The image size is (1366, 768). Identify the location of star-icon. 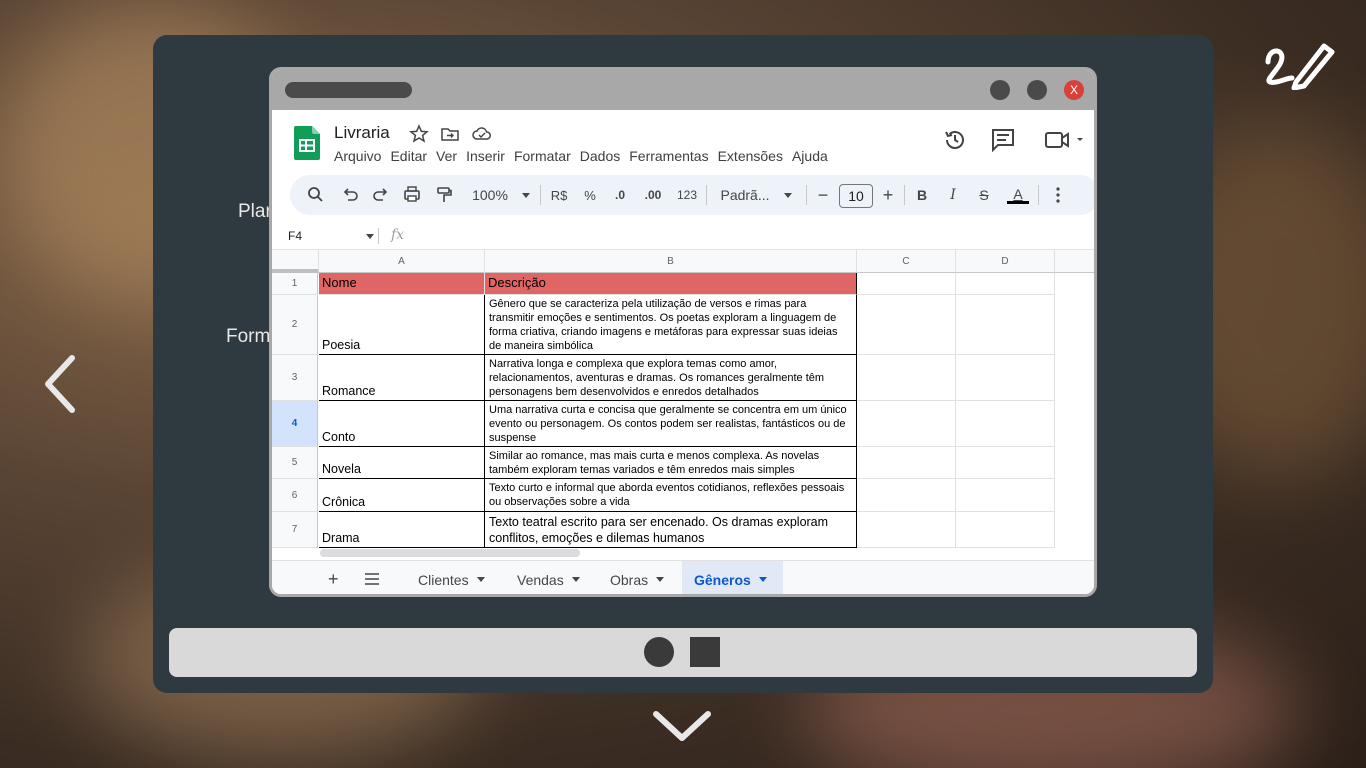
(419, 134).